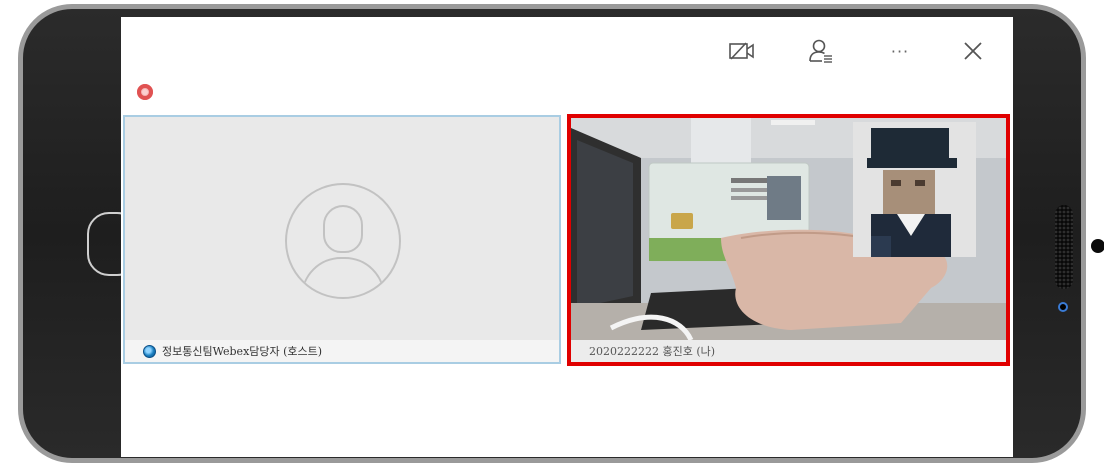 Image resolution: width=1104 pixels, height=467 pixels. What do you see at coordinates (1097, 246) in the screenshot?
I see `front-camera` at bounding box center [1097, 246].